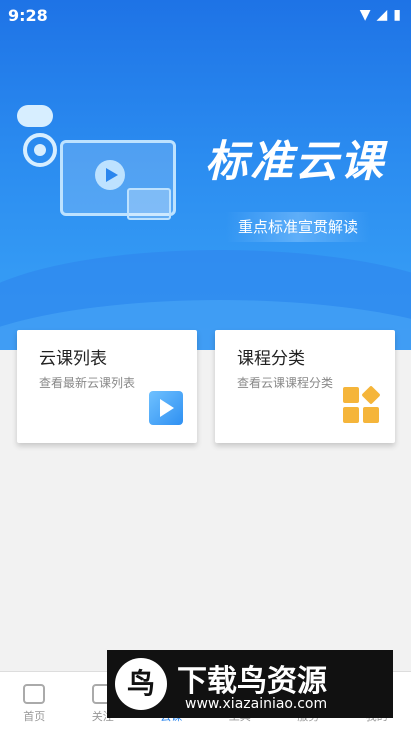  Describe the element at coordinates (256, 704) in the screenshot. I see `watermark-url: www.xiazainiao.com` at that location.